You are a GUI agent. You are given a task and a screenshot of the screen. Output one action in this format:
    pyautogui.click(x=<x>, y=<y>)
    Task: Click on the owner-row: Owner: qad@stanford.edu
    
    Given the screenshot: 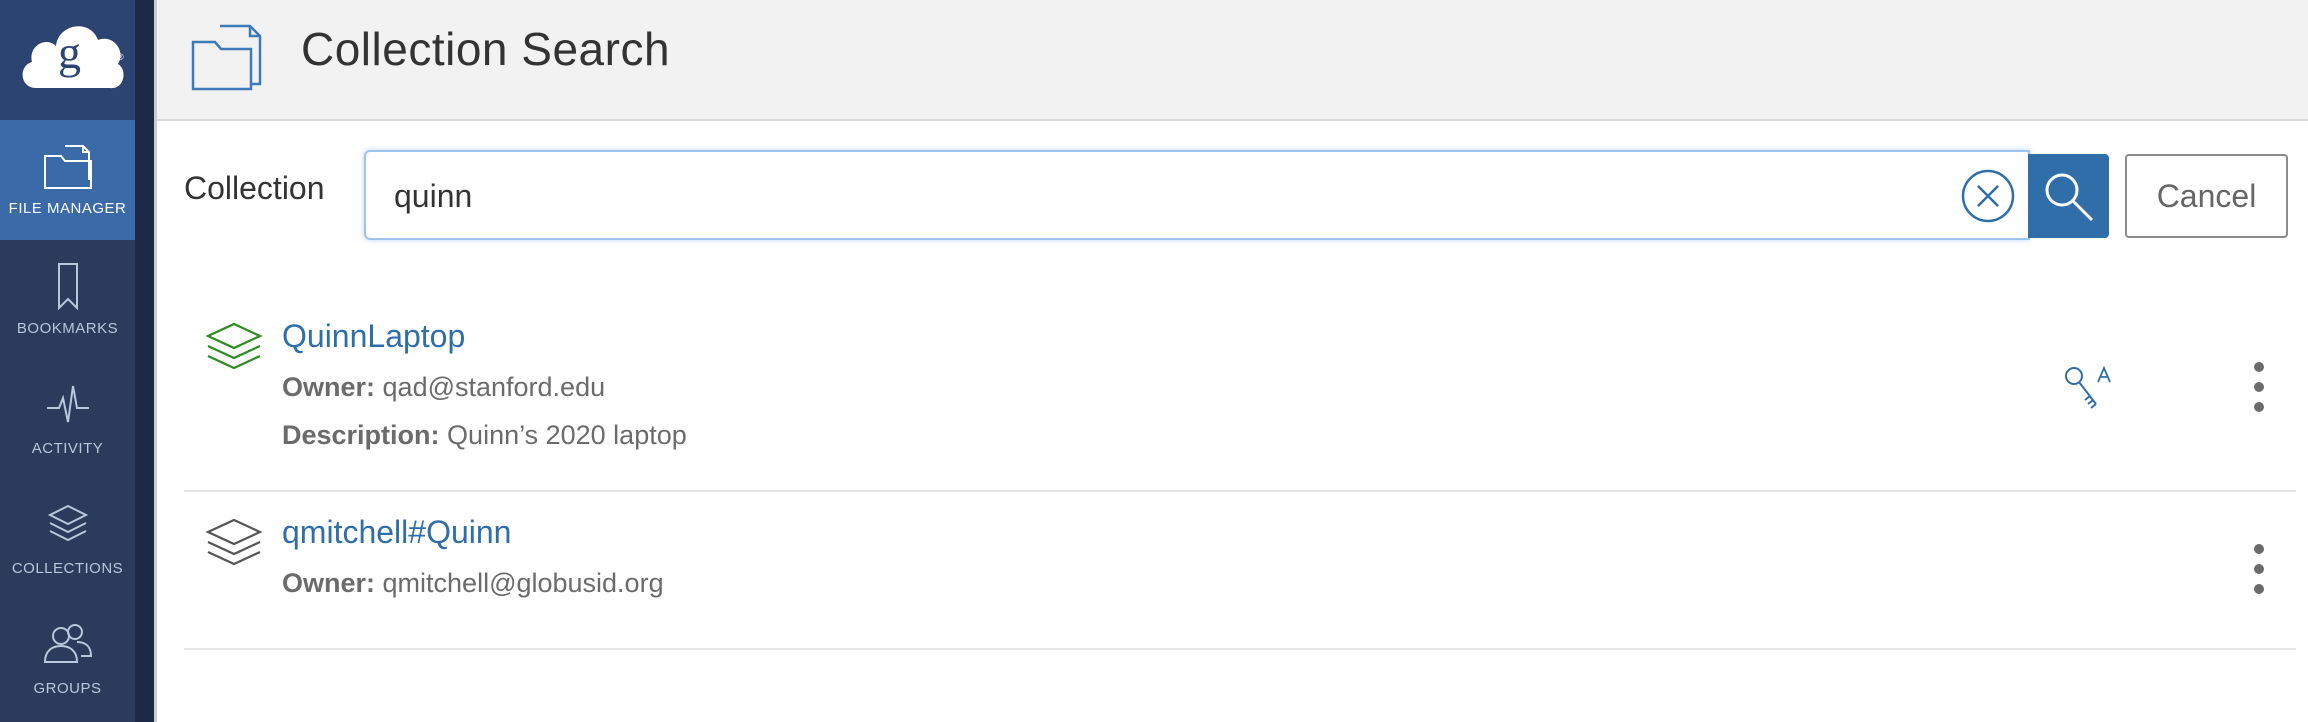 What is the action you would take?
    pyautogui.click(x=443, y=387)
    